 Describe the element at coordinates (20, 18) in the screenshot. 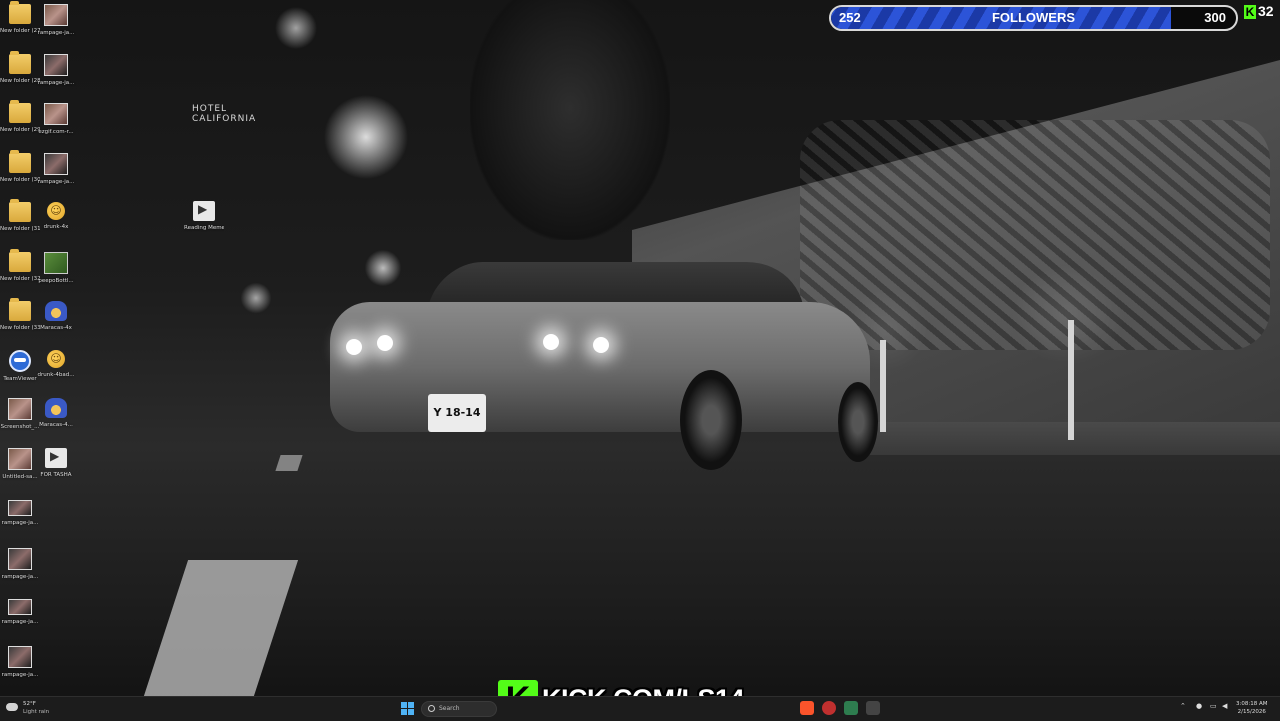

I see `desktop-icon-new-folder-27: New folder (27)` at that location.